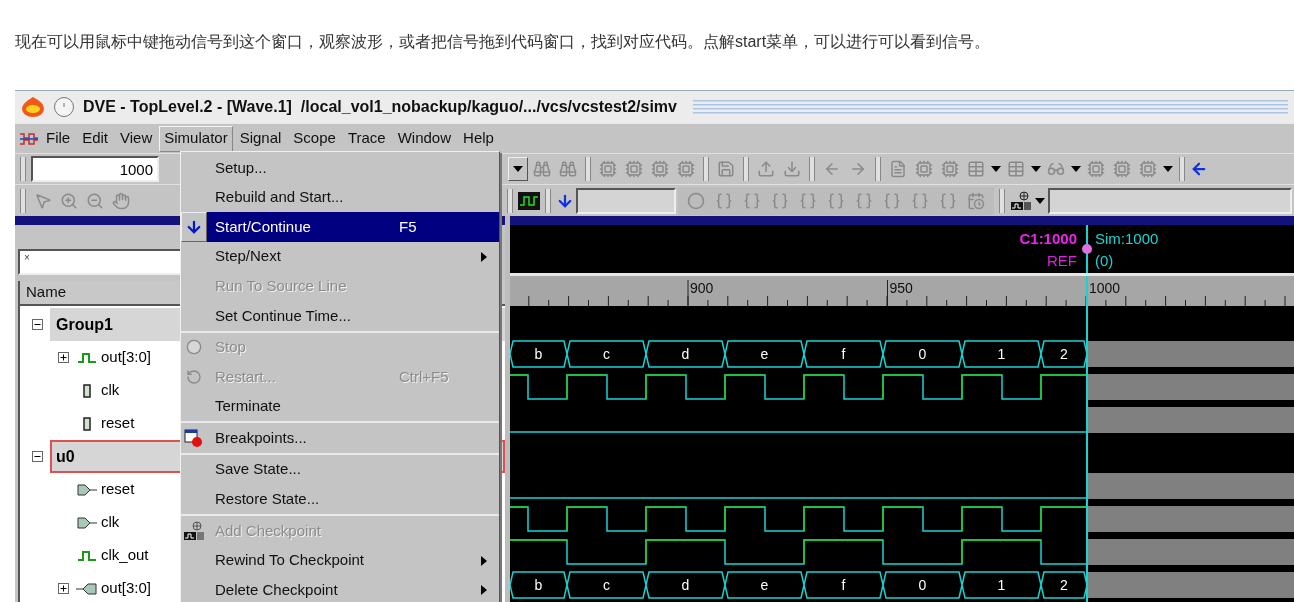 The width and height of the screenshot is (1294, 602). What do you see at coordinates (353, 560) in the screenshot?
I see `menu-option: Rewind To Checkpoint` at bounding box center [353, 560].